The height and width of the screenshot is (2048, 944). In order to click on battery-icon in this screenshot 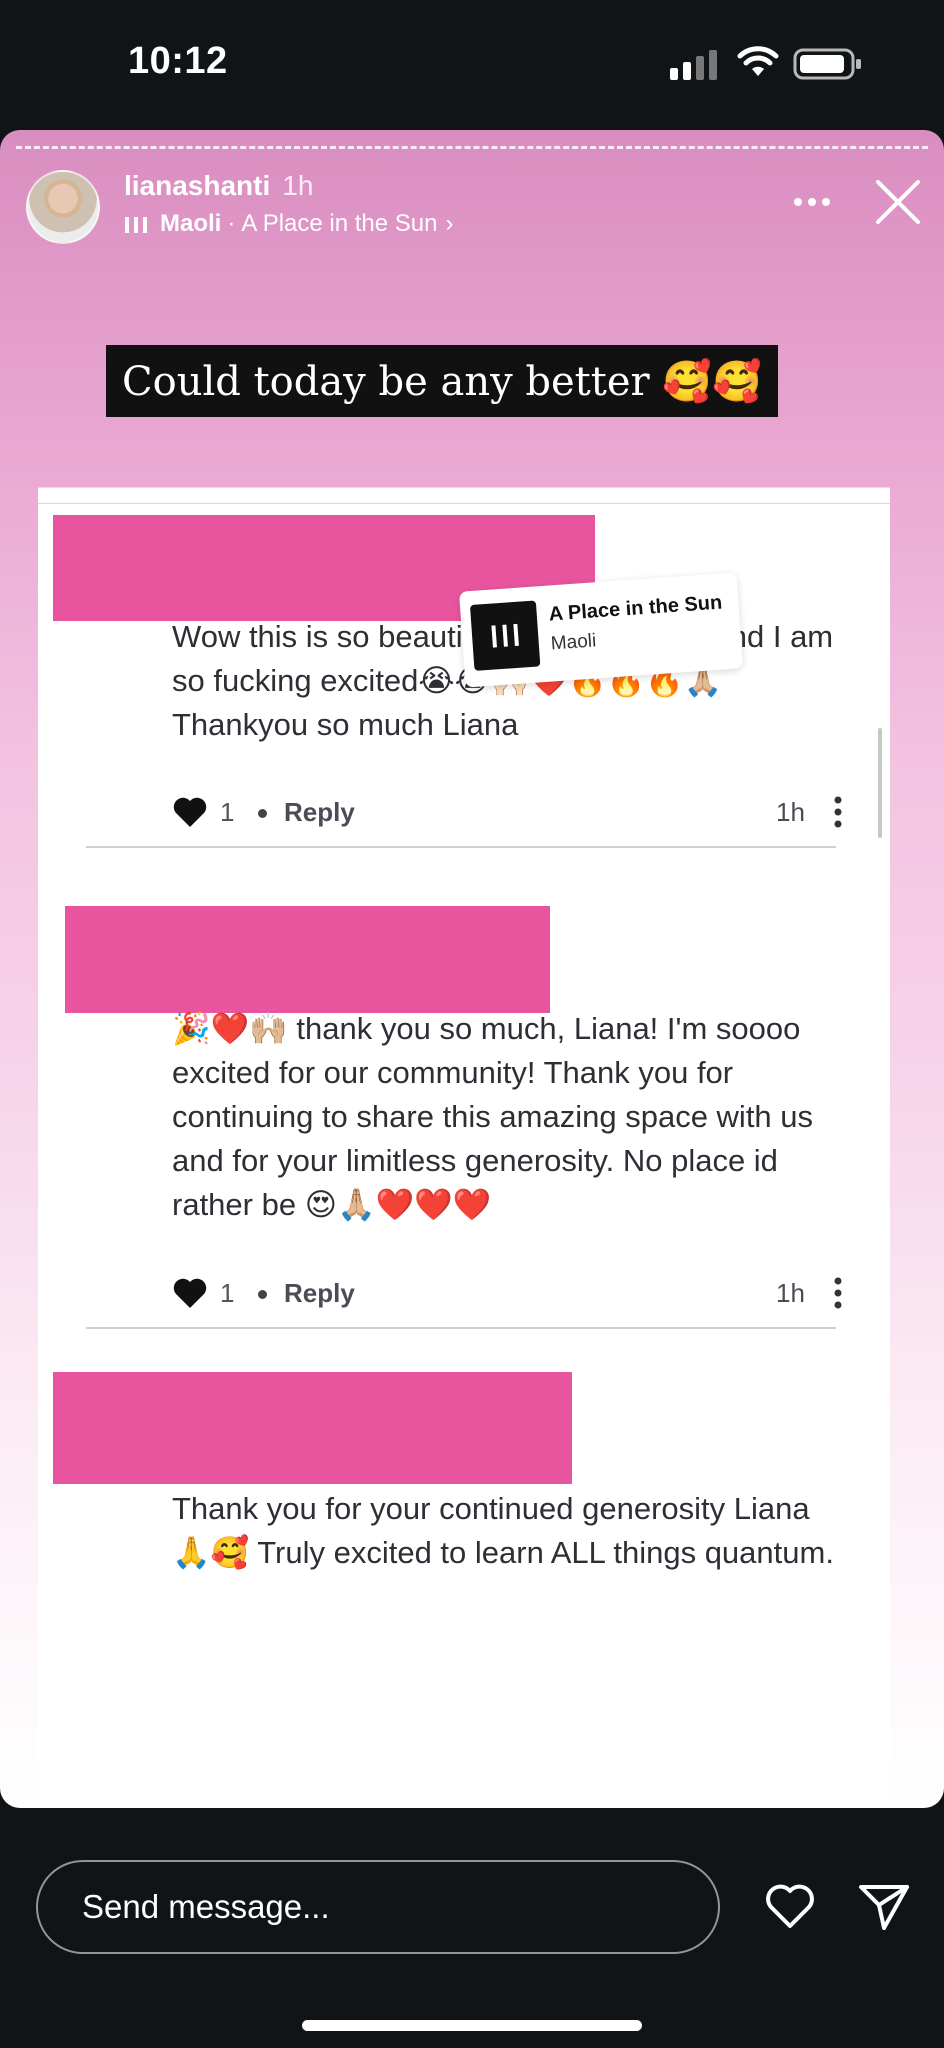, I will do `click(827, 64)`.